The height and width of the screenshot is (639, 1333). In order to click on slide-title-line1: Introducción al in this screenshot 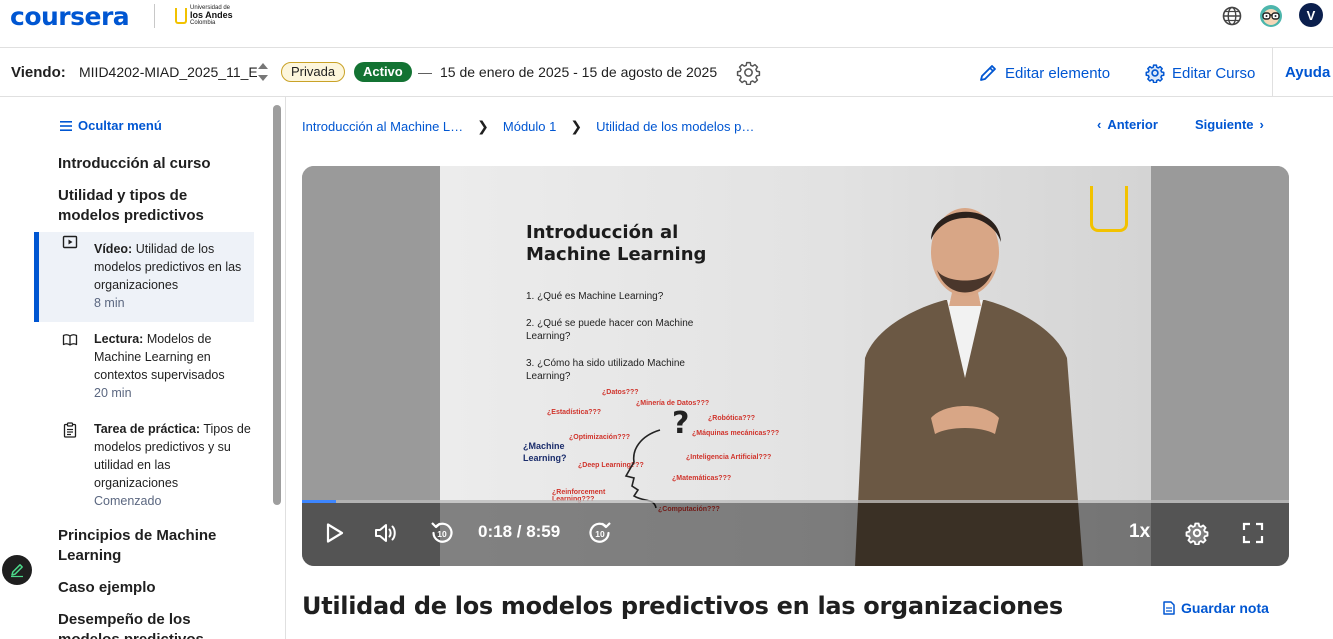, I will do `click(602, 232)`.